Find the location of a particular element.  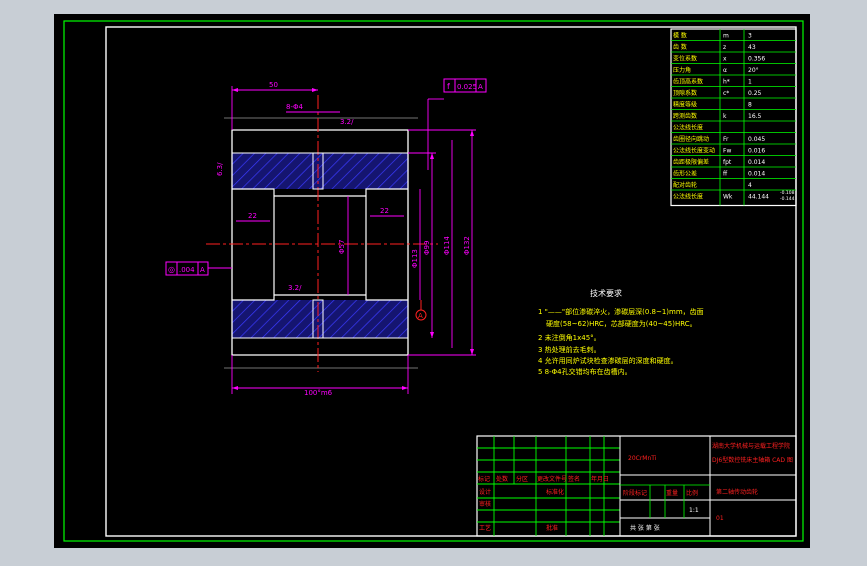

param-name: 跨测齿数 is located at coordinates (685, 116).